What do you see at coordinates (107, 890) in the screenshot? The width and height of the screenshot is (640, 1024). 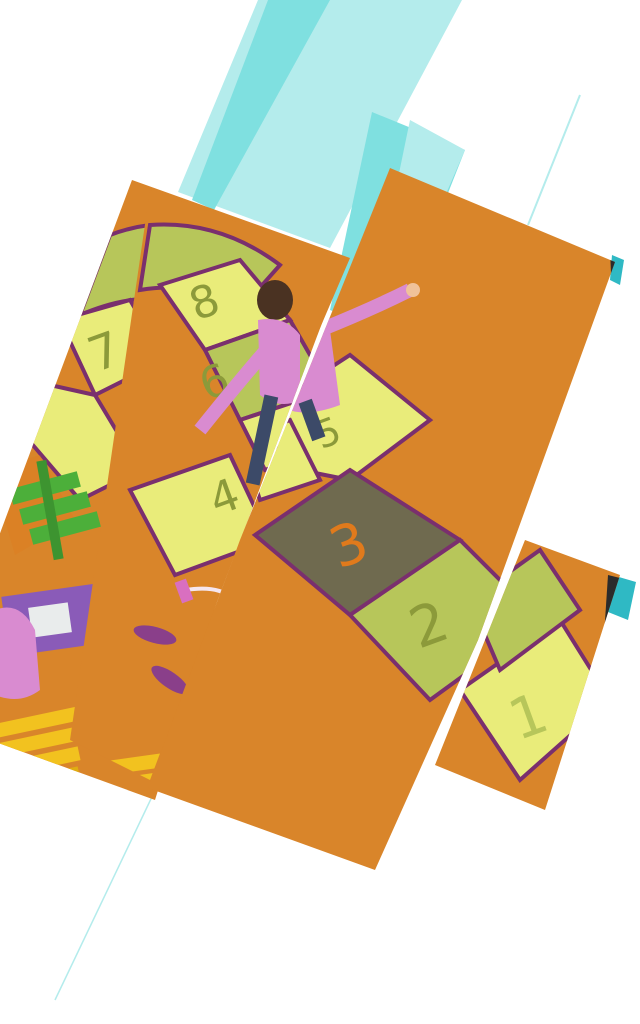 I see `teal-thin-line-bottom` at bounding box center [107, 890].